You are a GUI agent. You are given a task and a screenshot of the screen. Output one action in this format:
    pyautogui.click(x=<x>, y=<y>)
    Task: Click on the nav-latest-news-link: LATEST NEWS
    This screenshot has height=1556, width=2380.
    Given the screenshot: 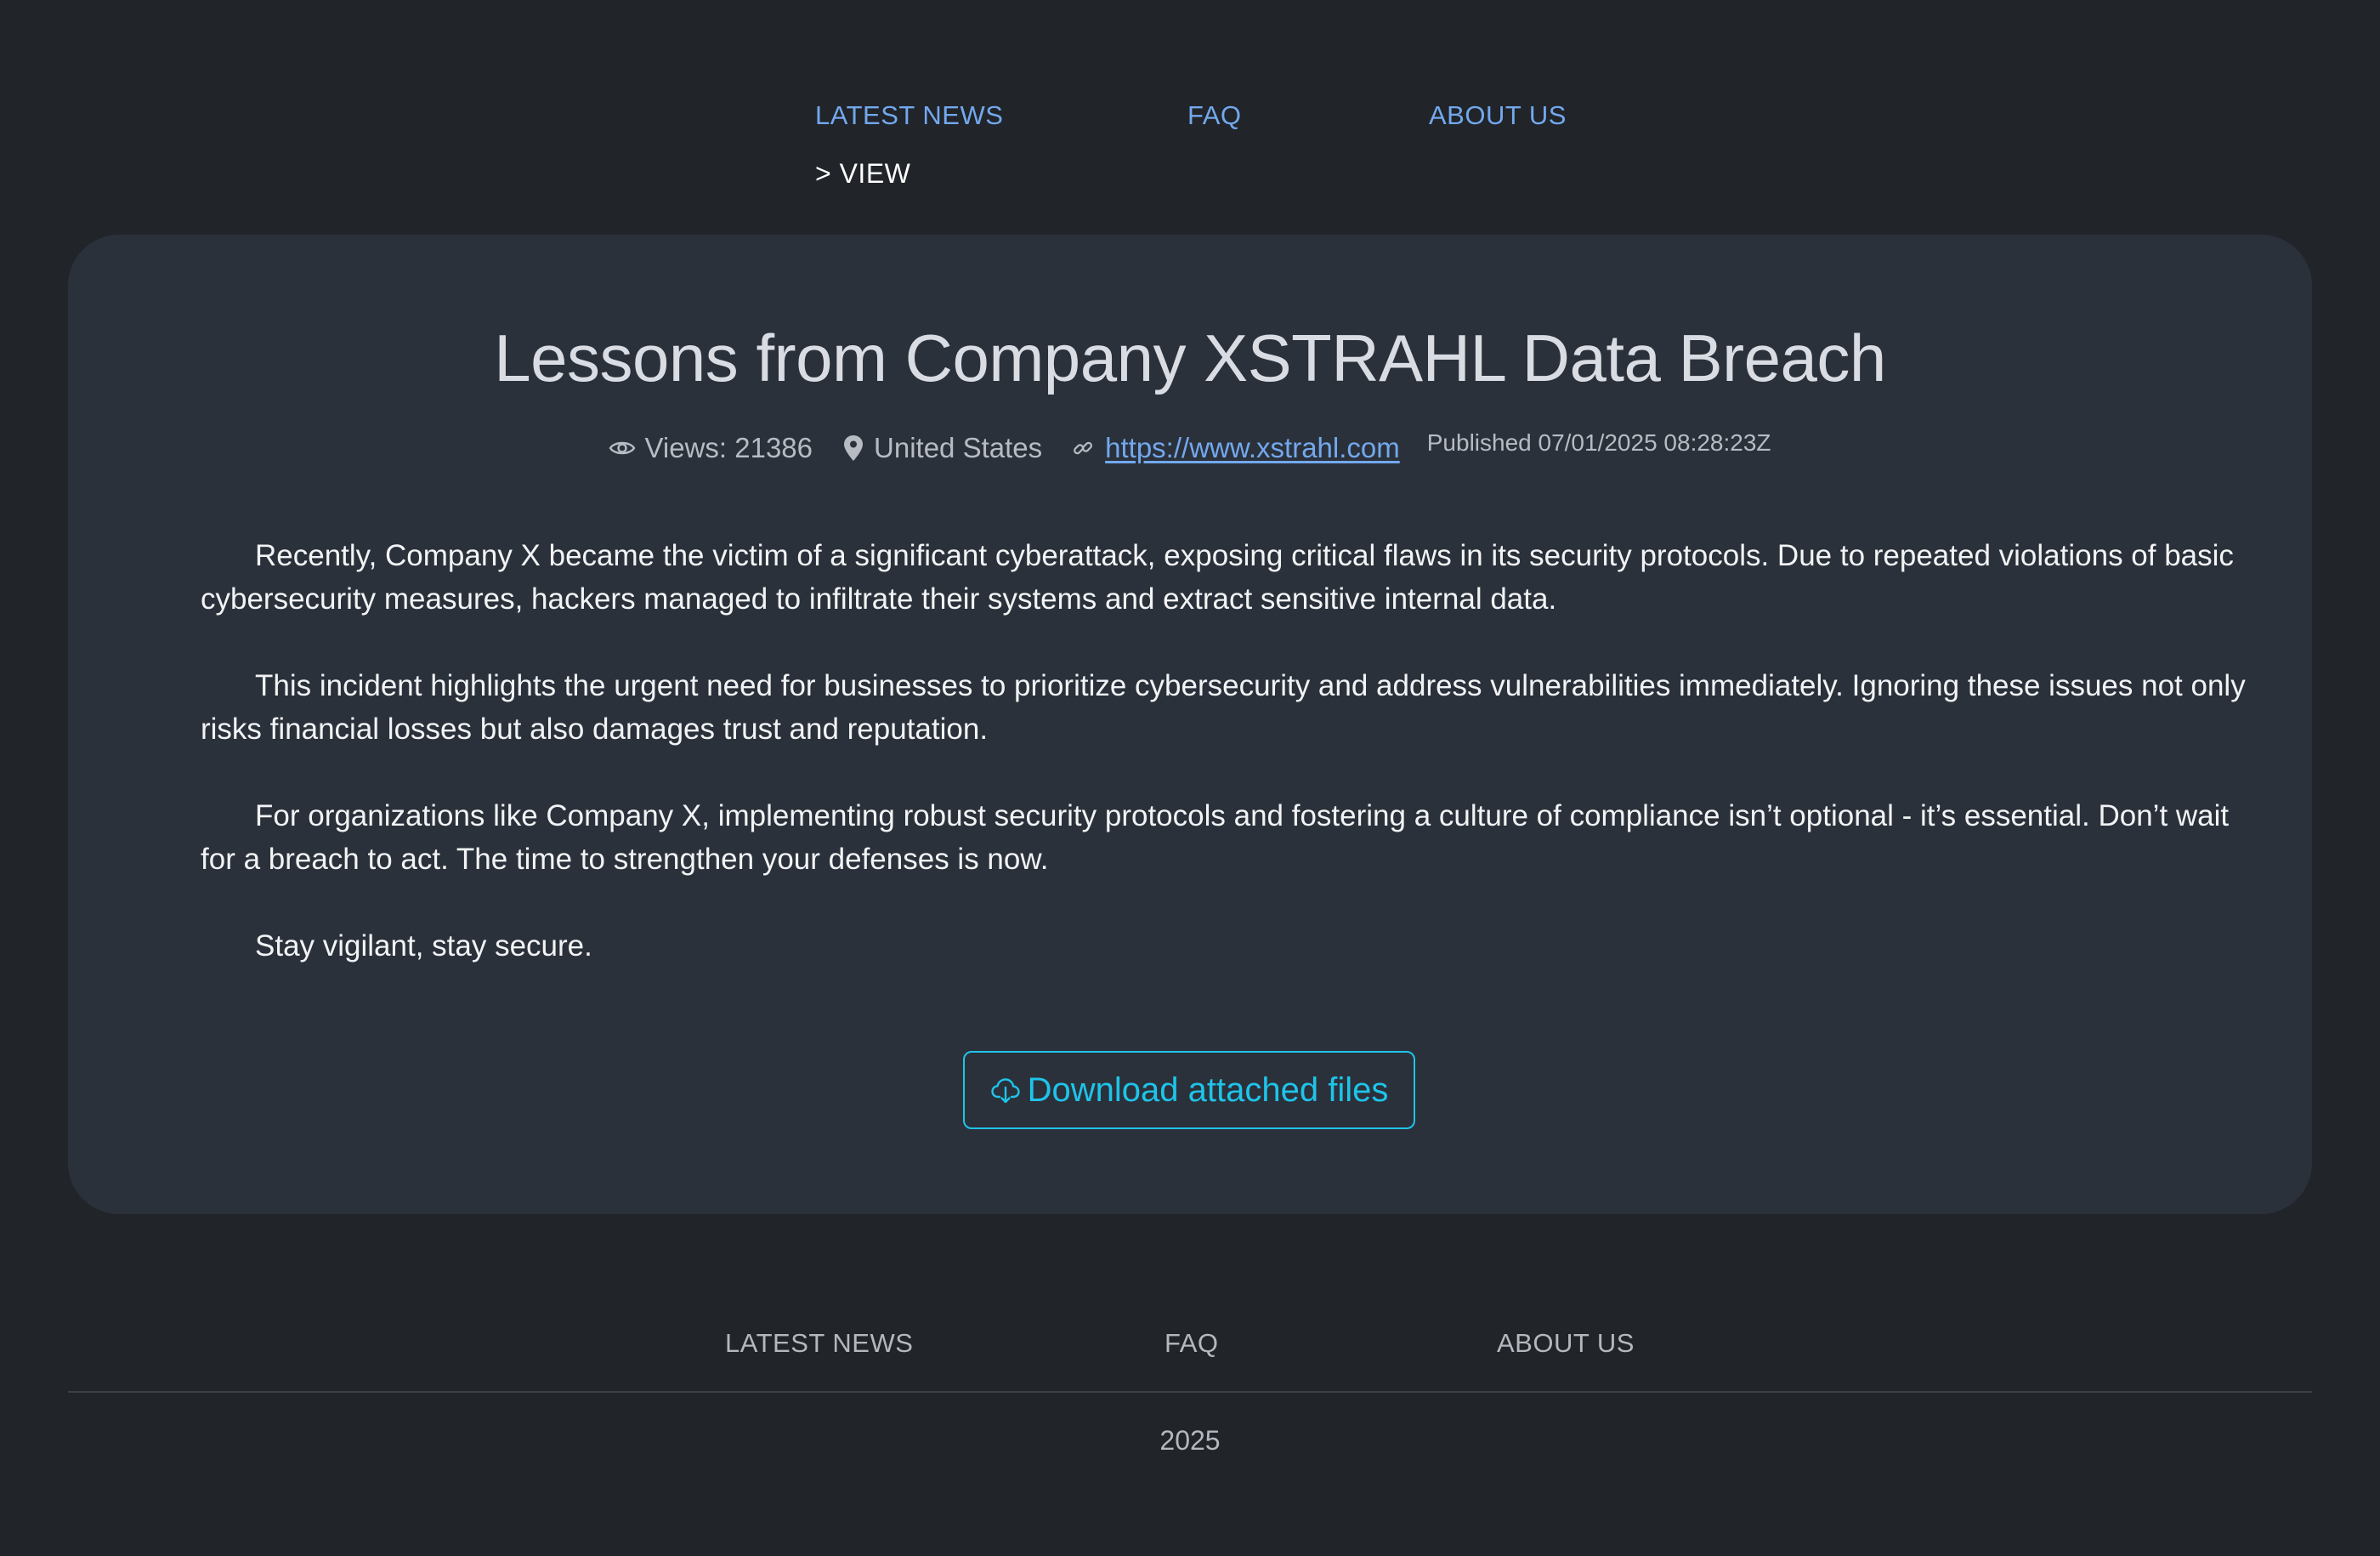 What is the action you would take?
    pyautogui.click(x=909, y=115)
    